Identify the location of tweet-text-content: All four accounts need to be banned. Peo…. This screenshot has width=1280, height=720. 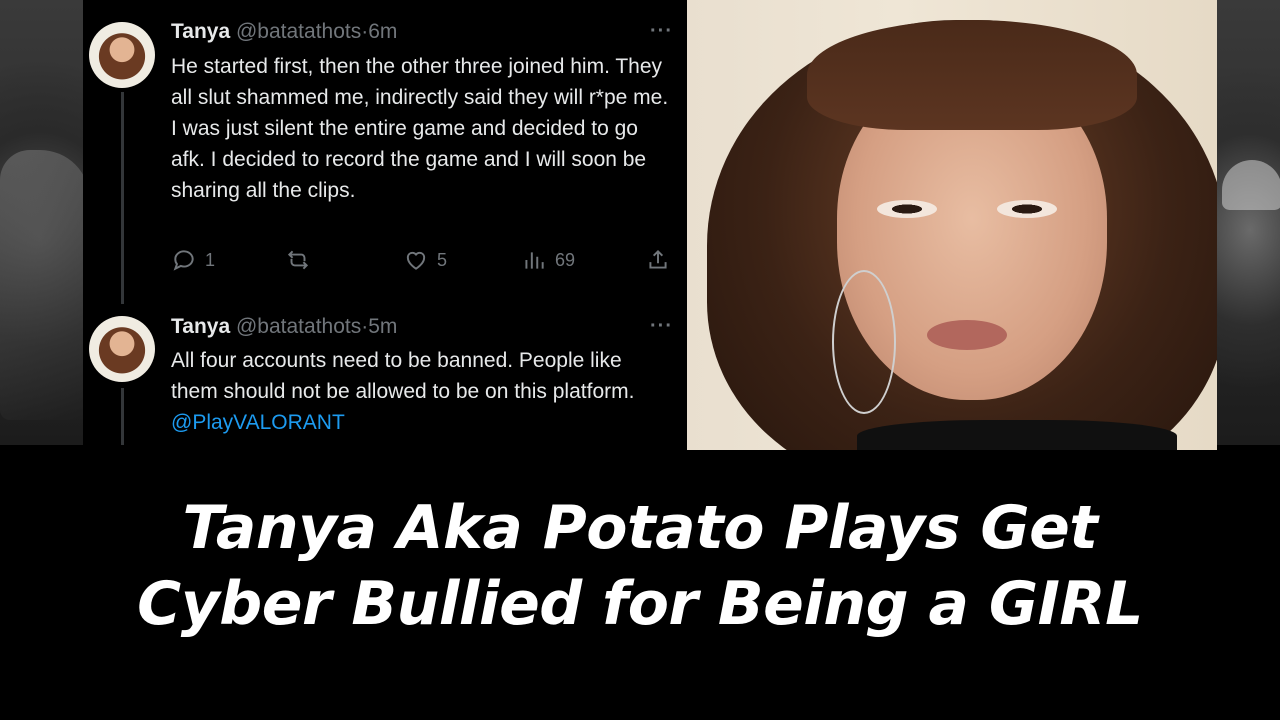
(403, 376).